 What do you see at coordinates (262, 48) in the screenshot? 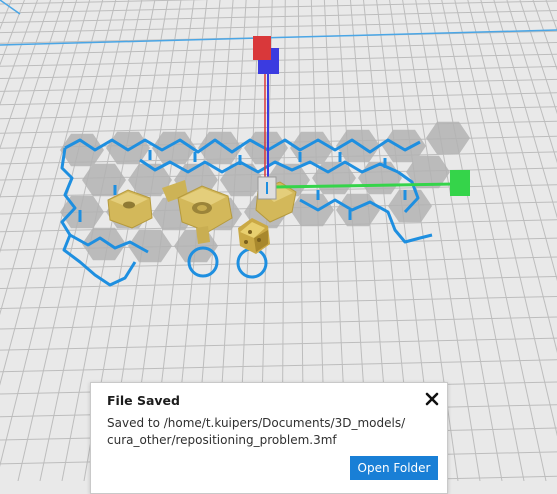
I see `move-y-handle-icon` at bounding box center [262, 48].